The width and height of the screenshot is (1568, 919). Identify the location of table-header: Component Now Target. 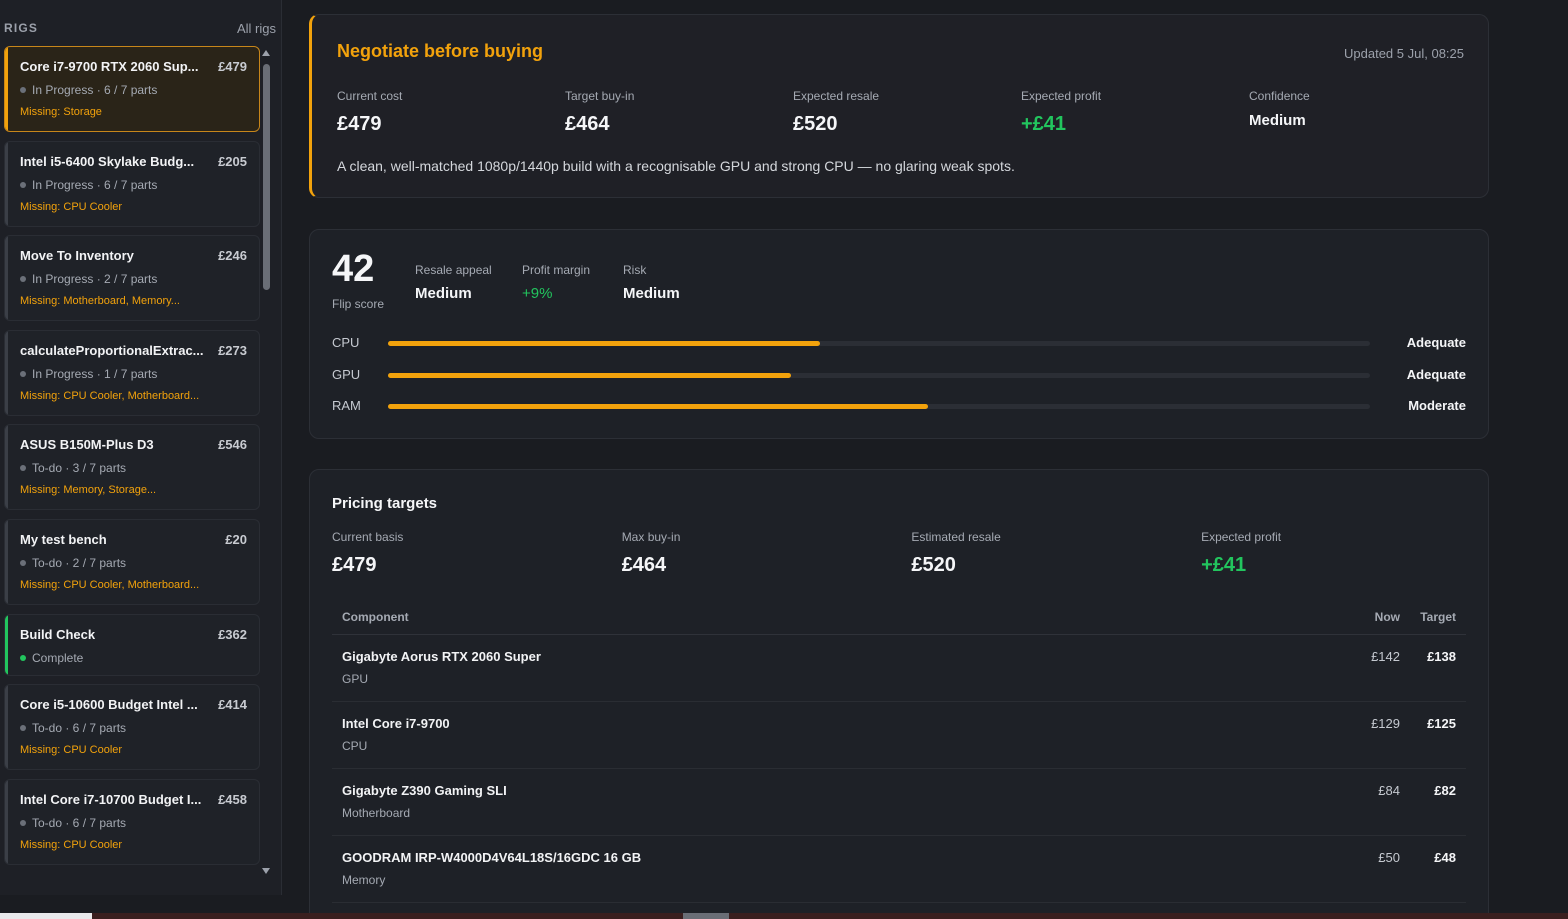
(899, 617).